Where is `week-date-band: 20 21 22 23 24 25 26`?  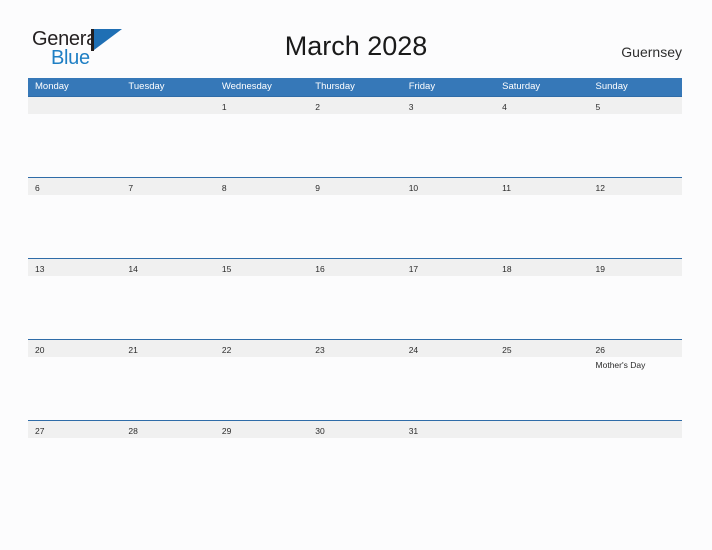 week-date-band: 20 21 22 23 24 25 26 is located at coordinates (355, 348).